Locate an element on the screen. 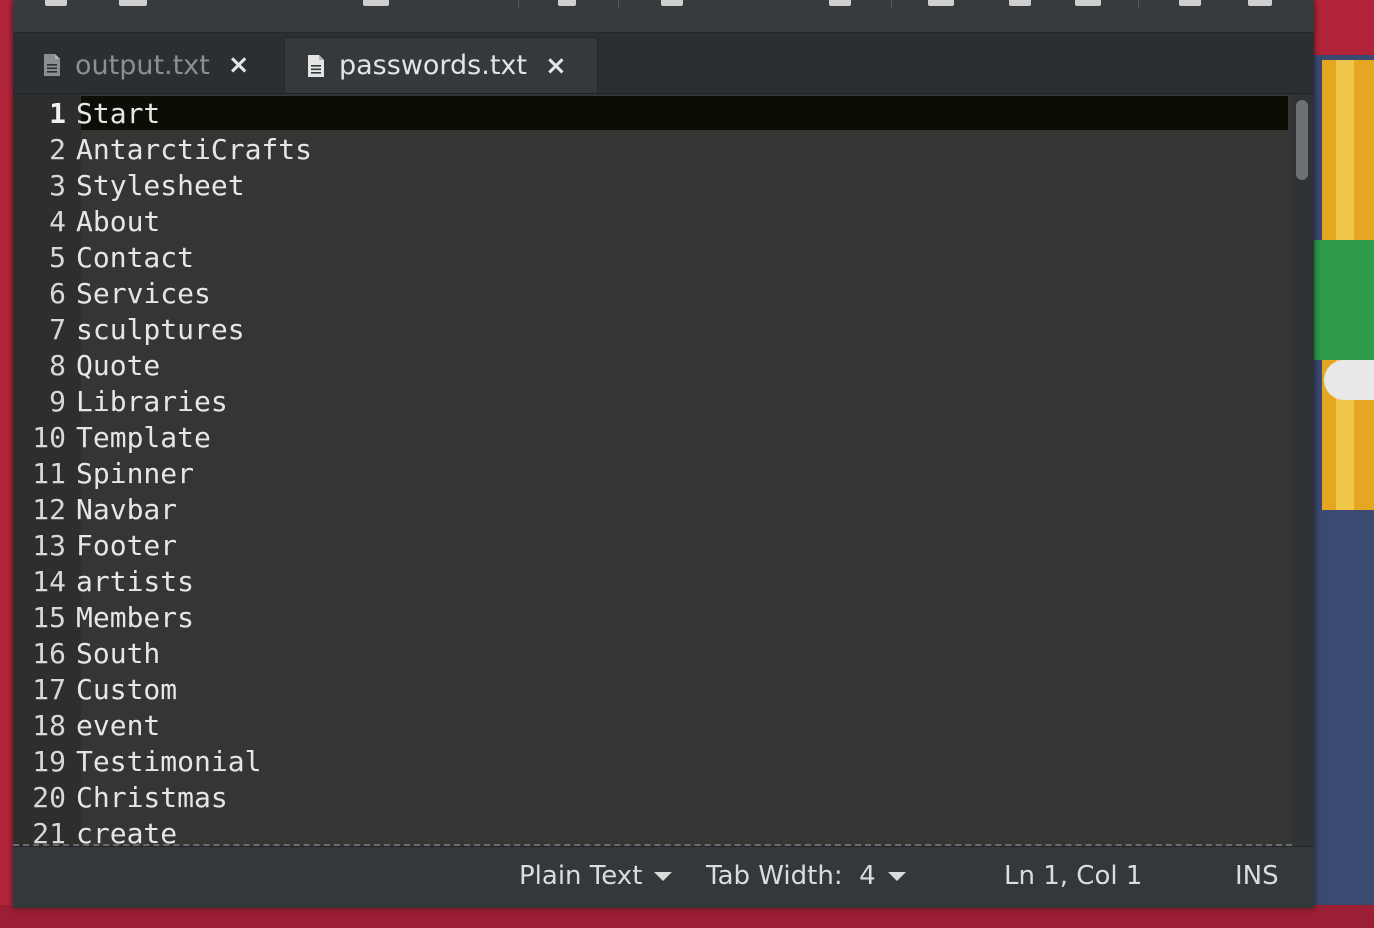 This screenshot has height=928, width=1374. editor-line: 4 About is located at coordinates (162, 222).